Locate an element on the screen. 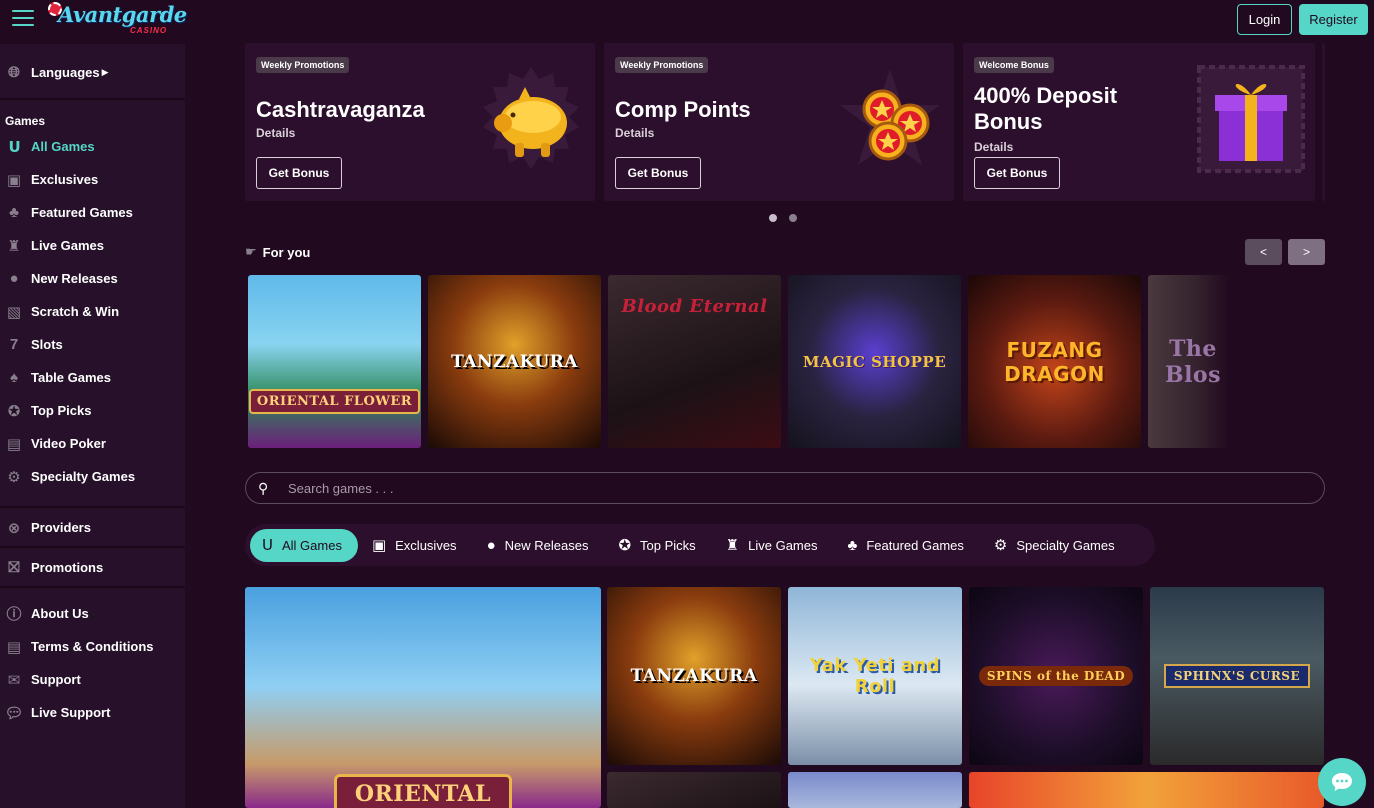 This screenshot has height=808, width=1374. carousel-next-button: > is located at coordinates (1306, 252).